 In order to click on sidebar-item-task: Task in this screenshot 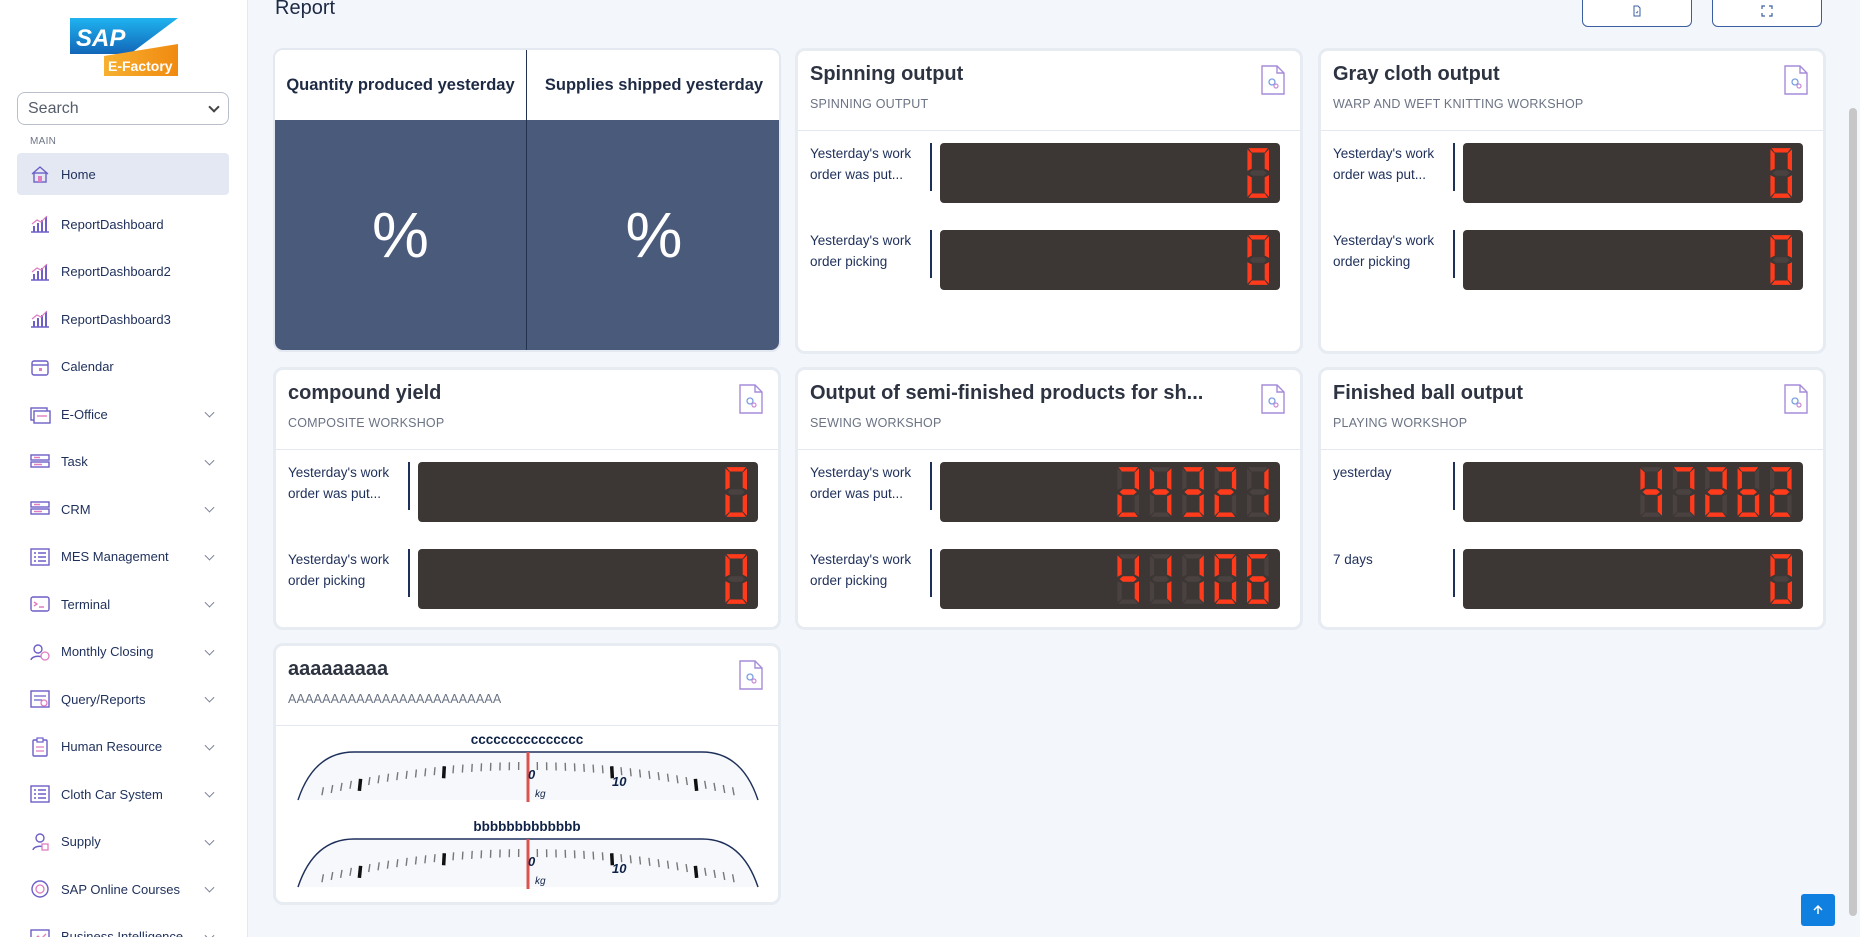, I will do `click(123, 462)`.